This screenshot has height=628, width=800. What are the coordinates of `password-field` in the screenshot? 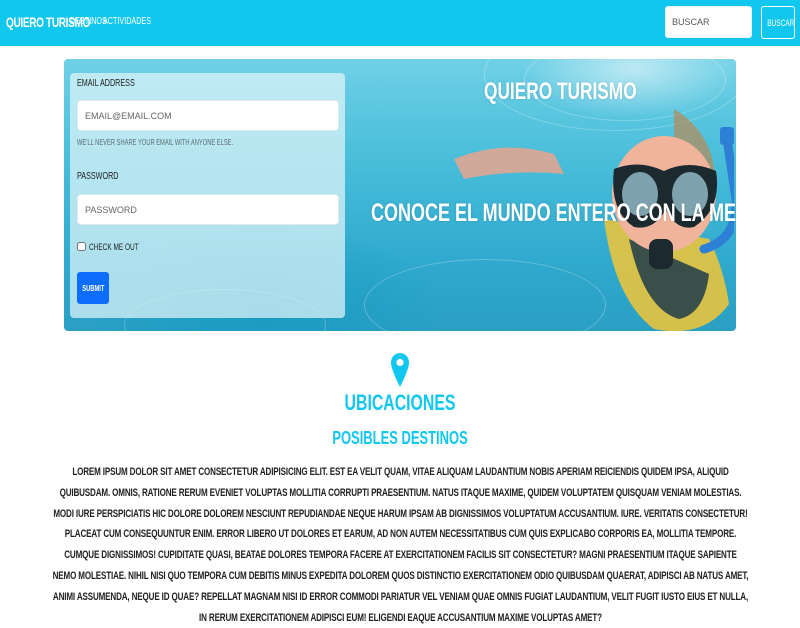 It's located at (208, 209).